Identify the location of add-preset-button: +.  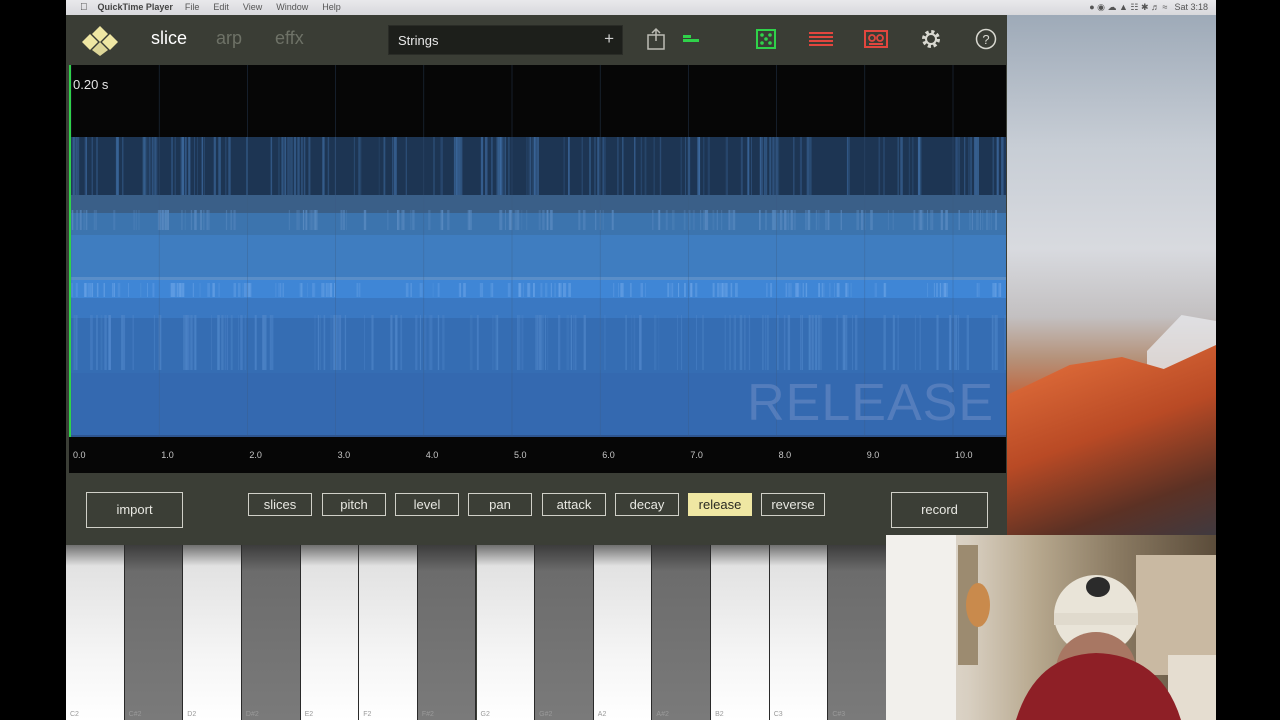
(609, 39).